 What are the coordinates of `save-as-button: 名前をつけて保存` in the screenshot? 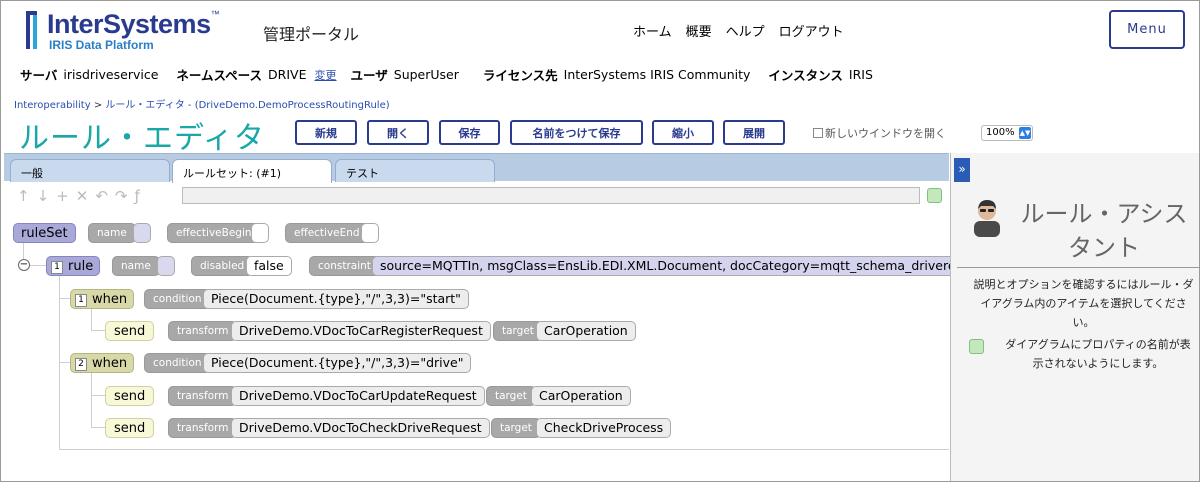 It's located at (576, 132).